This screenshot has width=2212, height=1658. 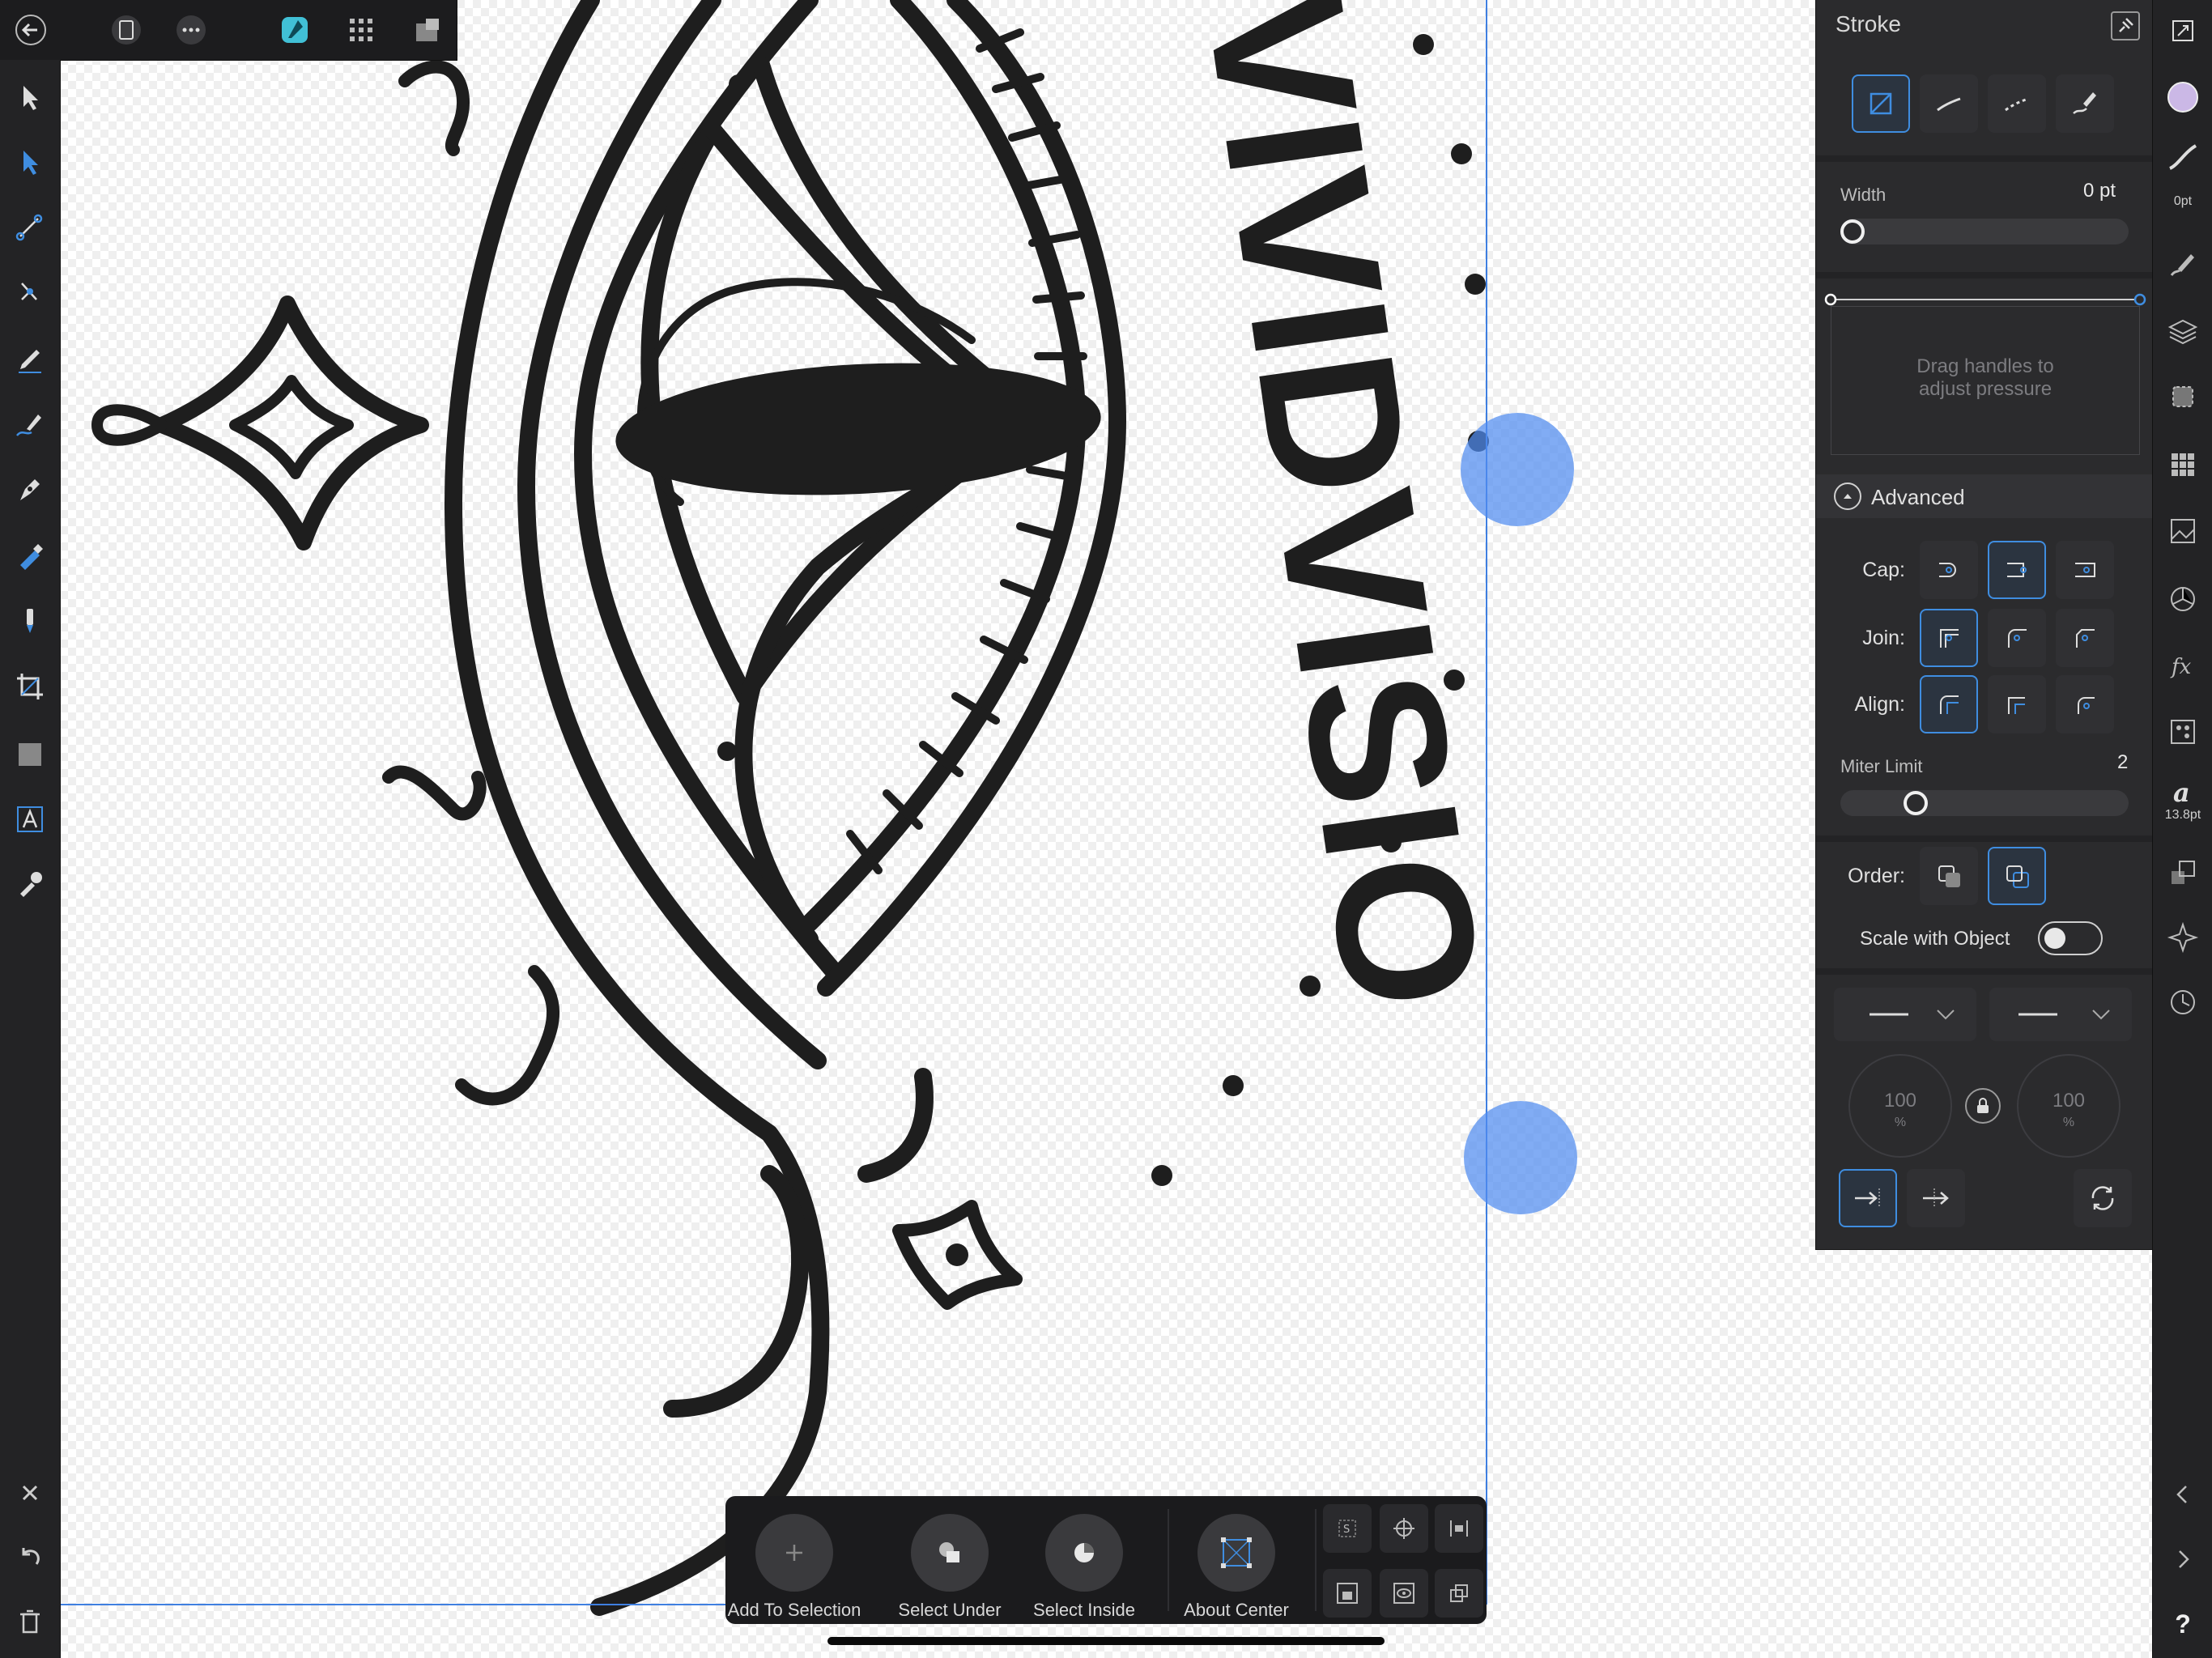 What do you see at coordinates (1868, 1198) in the screenshot?
I see `arrowhead-inside-button` at bounding box center [1868, 1198].